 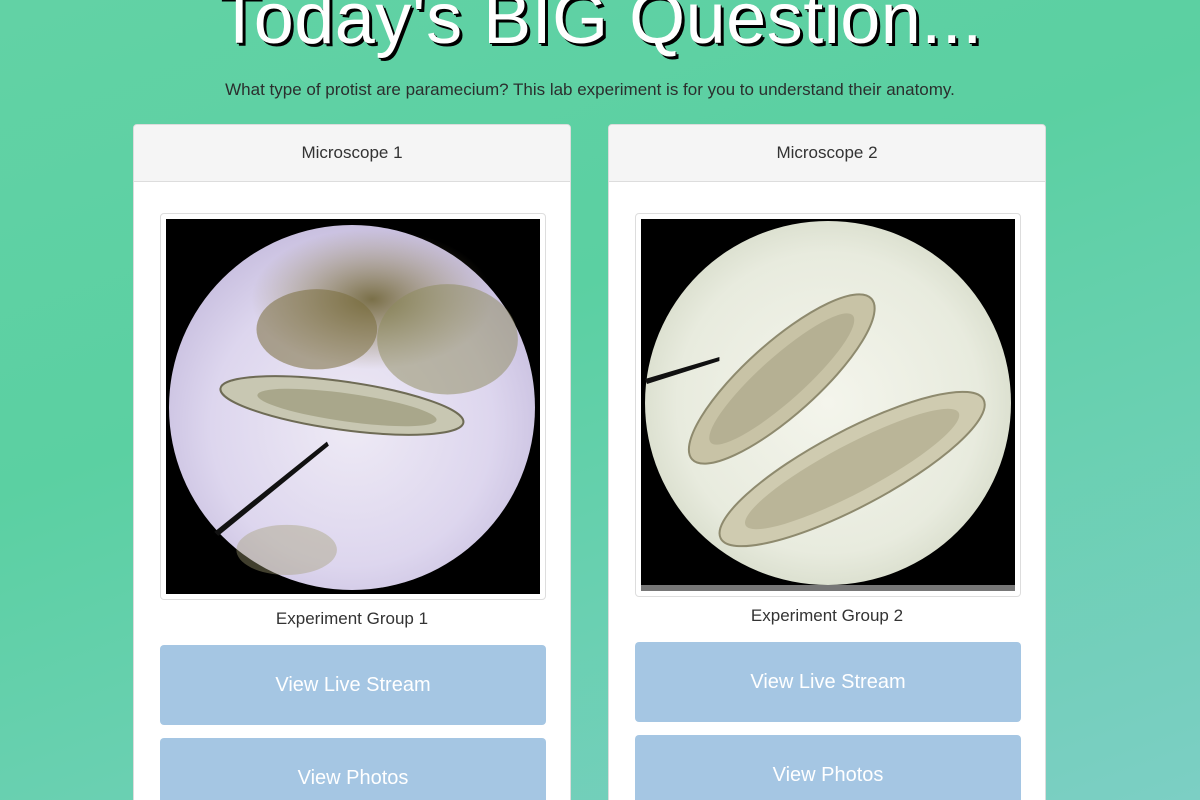 I want to click on experiment-group-label: Experiment Group 1, so click(x=352, y=618).